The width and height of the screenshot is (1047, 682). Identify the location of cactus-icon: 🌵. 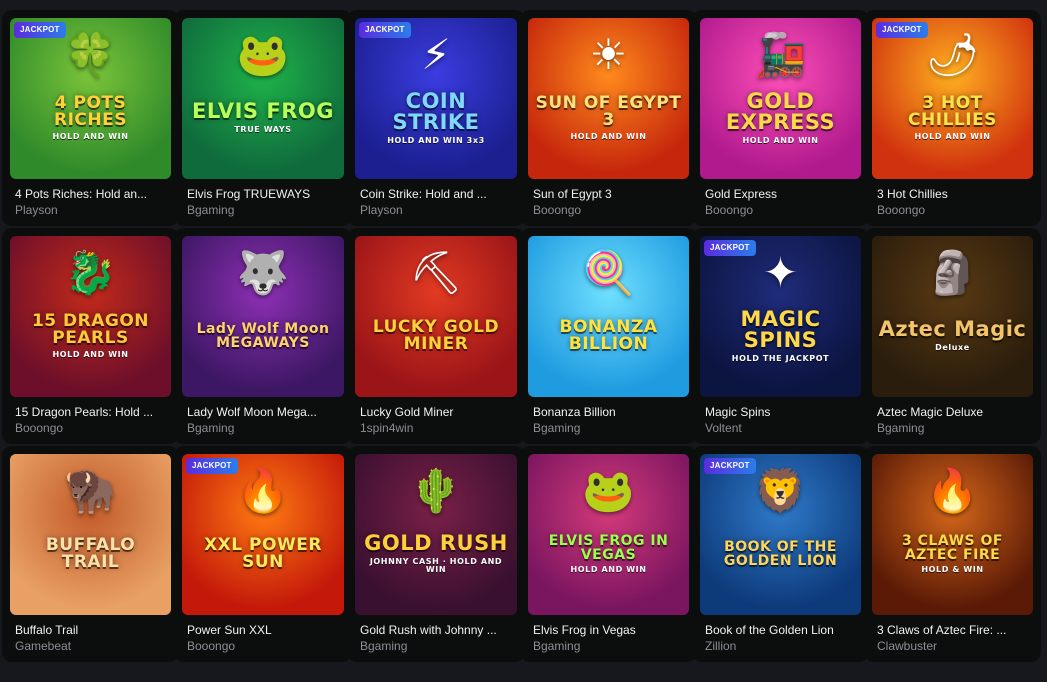
(436, 490).